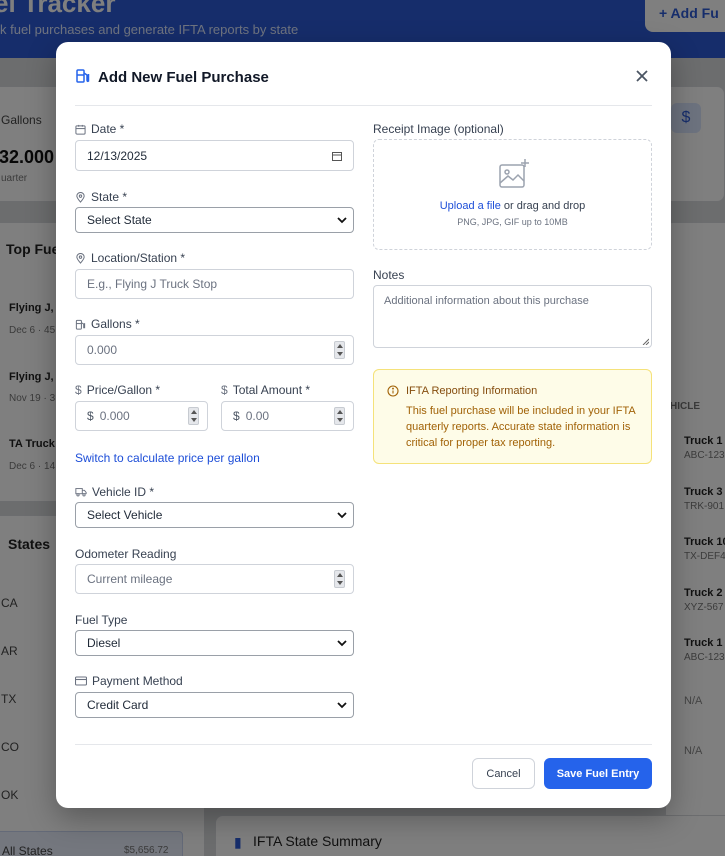  What do you see at coordinates (109, 197) in the screenshot?
I see `state-label-text: State *` at bounding box center [109, 197].